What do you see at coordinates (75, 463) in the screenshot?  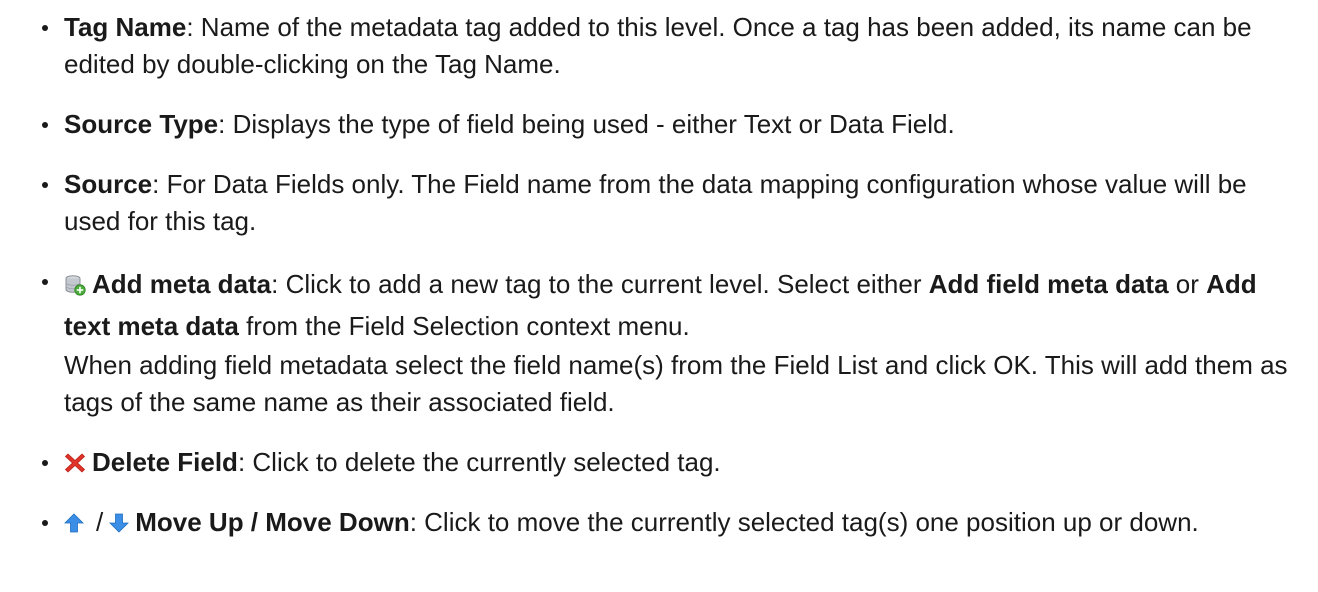 I see `red-x-icon` at bounding box center [75, 463].